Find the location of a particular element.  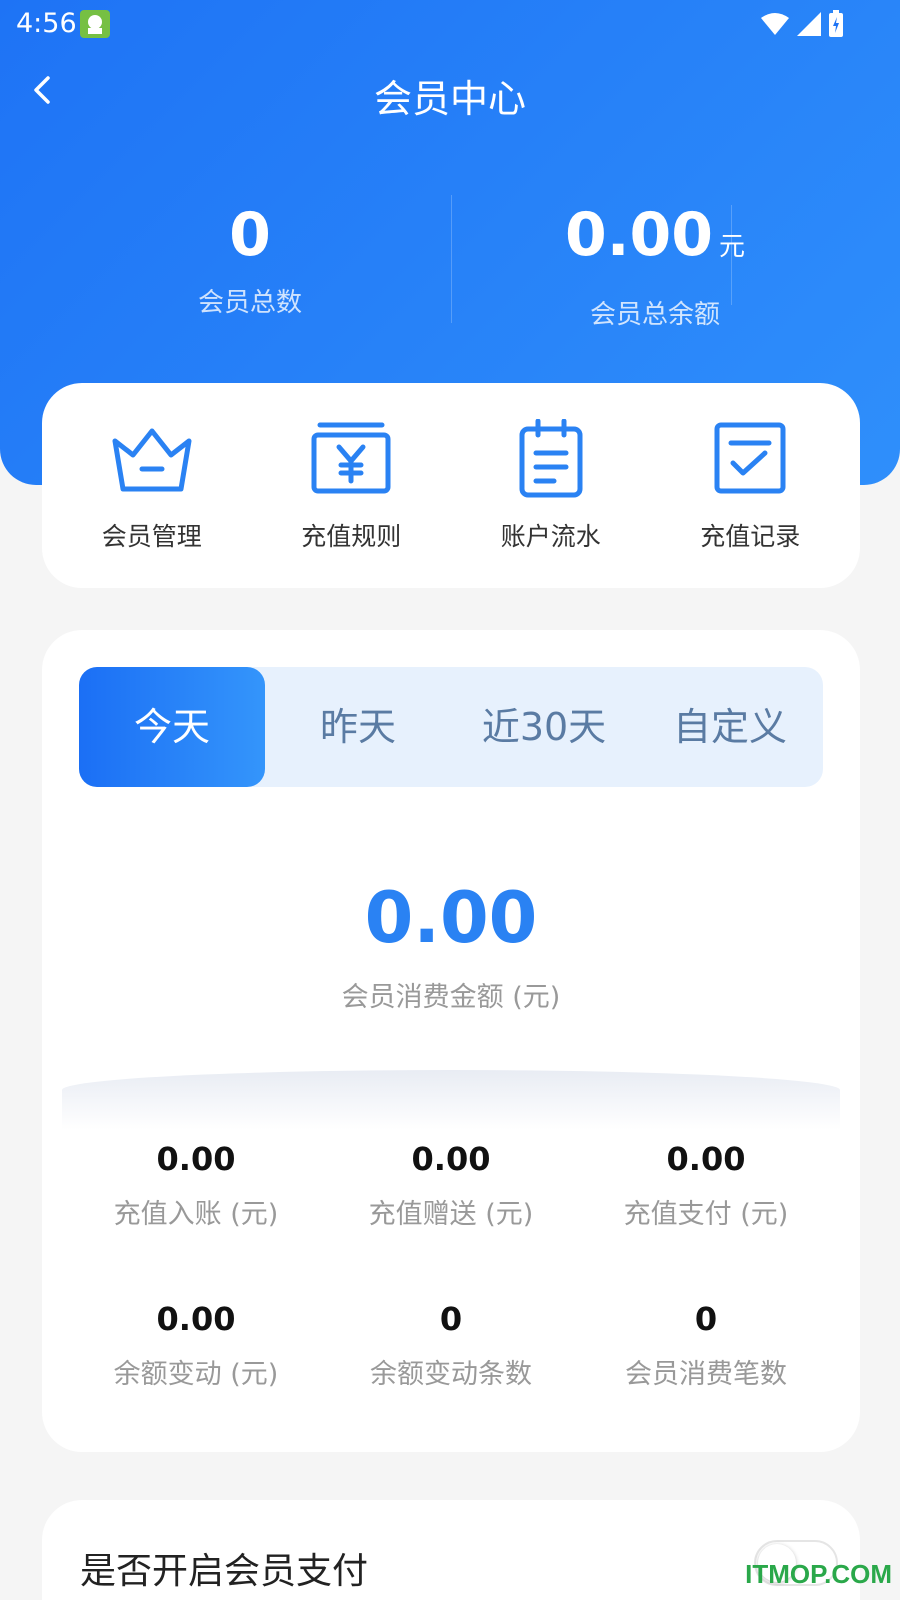

balance-total-stat: 0.00 元 会员总余额 is located at coordinates (655, 265).